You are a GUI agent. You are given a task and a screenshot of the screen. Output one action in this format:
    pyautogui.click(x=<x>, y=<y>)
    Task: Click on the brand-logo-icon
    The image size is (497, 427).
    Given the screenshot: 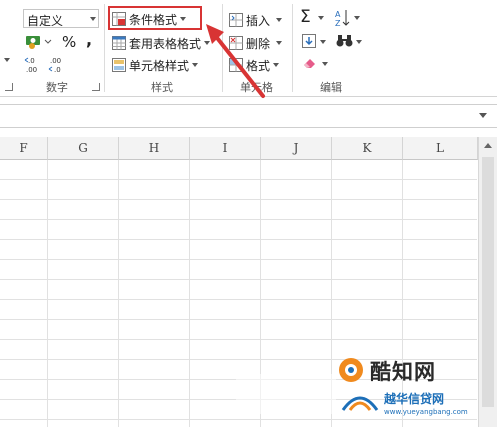 What is the action you would take?
    pyautogui.click(x=351, y=370)
    